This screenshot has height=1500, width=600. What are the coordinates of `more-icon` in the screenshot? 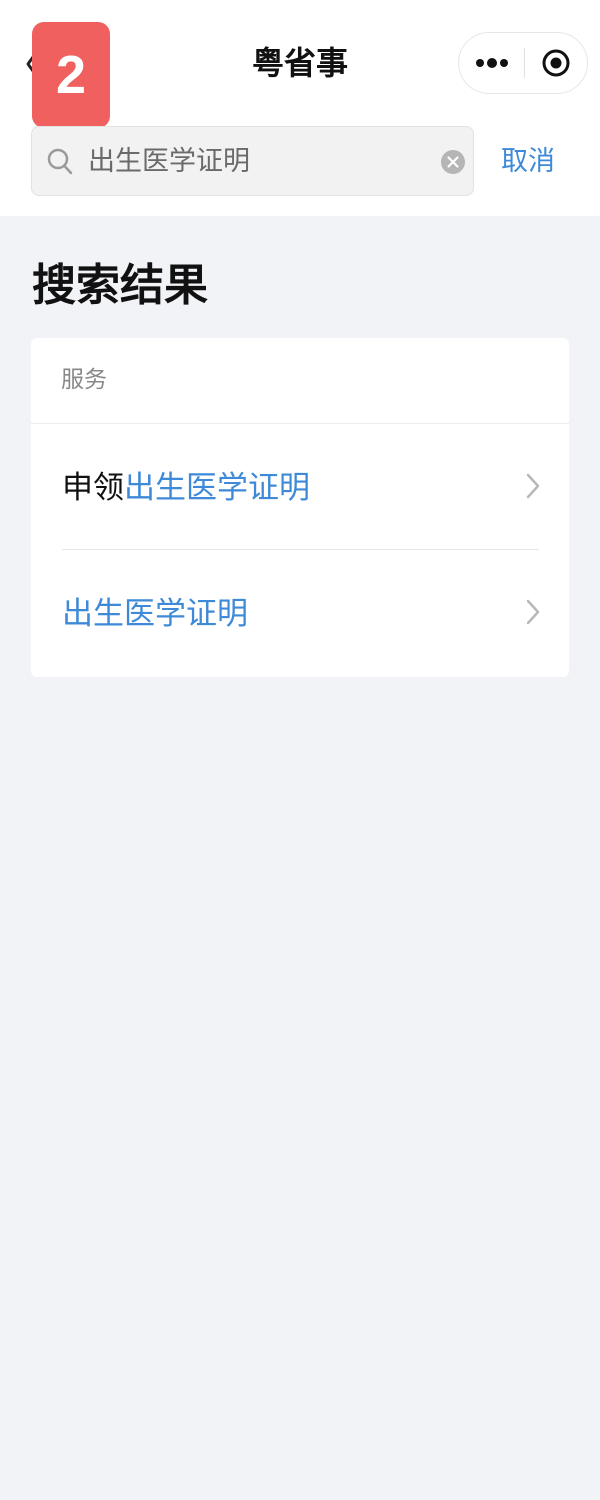 It's located at (491, 63).